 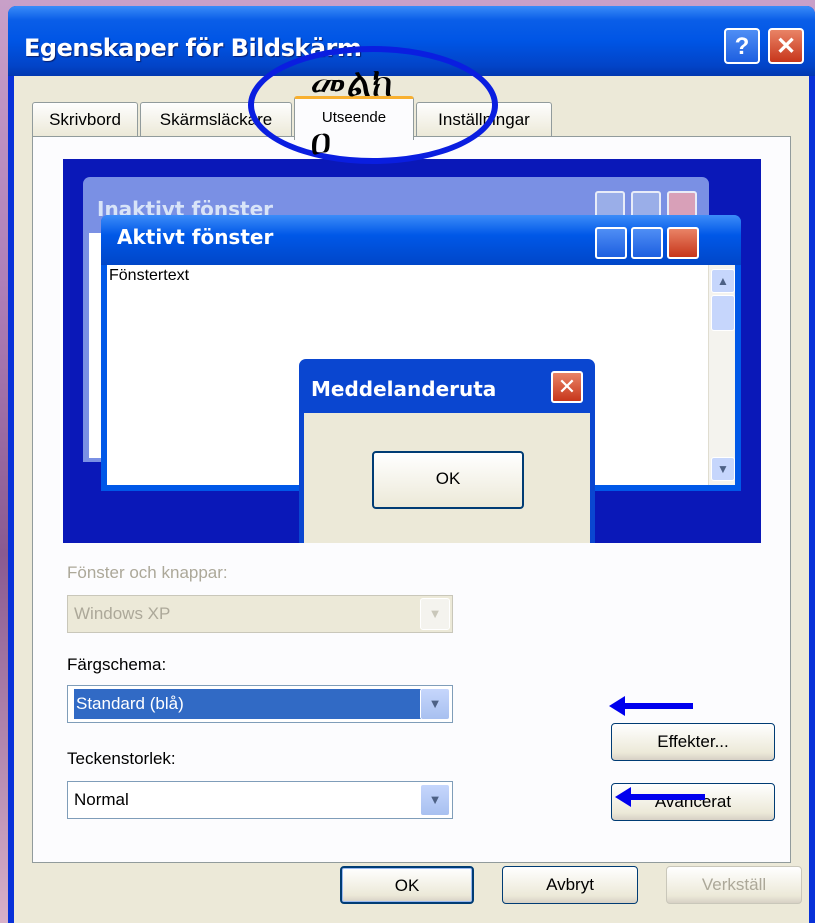 I want to click on apply-button: Verkställ, so click(x=734, y=885).